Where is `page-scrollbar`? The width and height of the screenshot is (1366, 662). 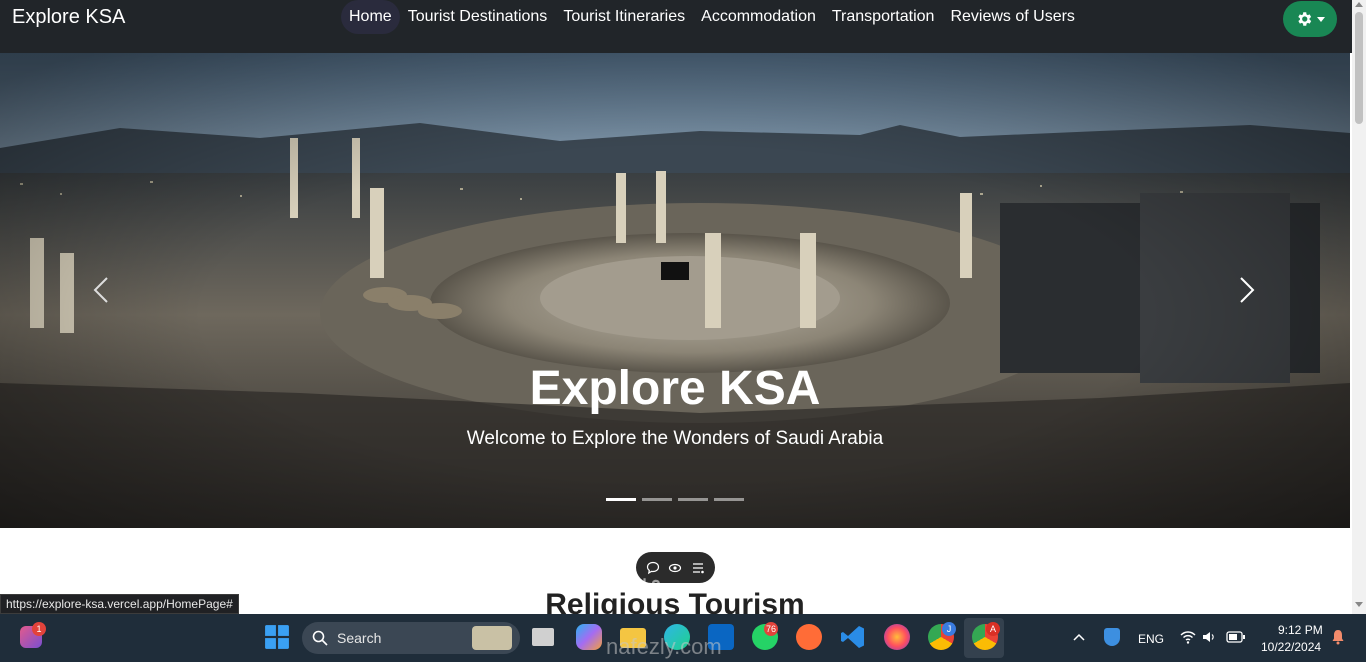 page-scrollbar is located at coordinates (1359, 307).